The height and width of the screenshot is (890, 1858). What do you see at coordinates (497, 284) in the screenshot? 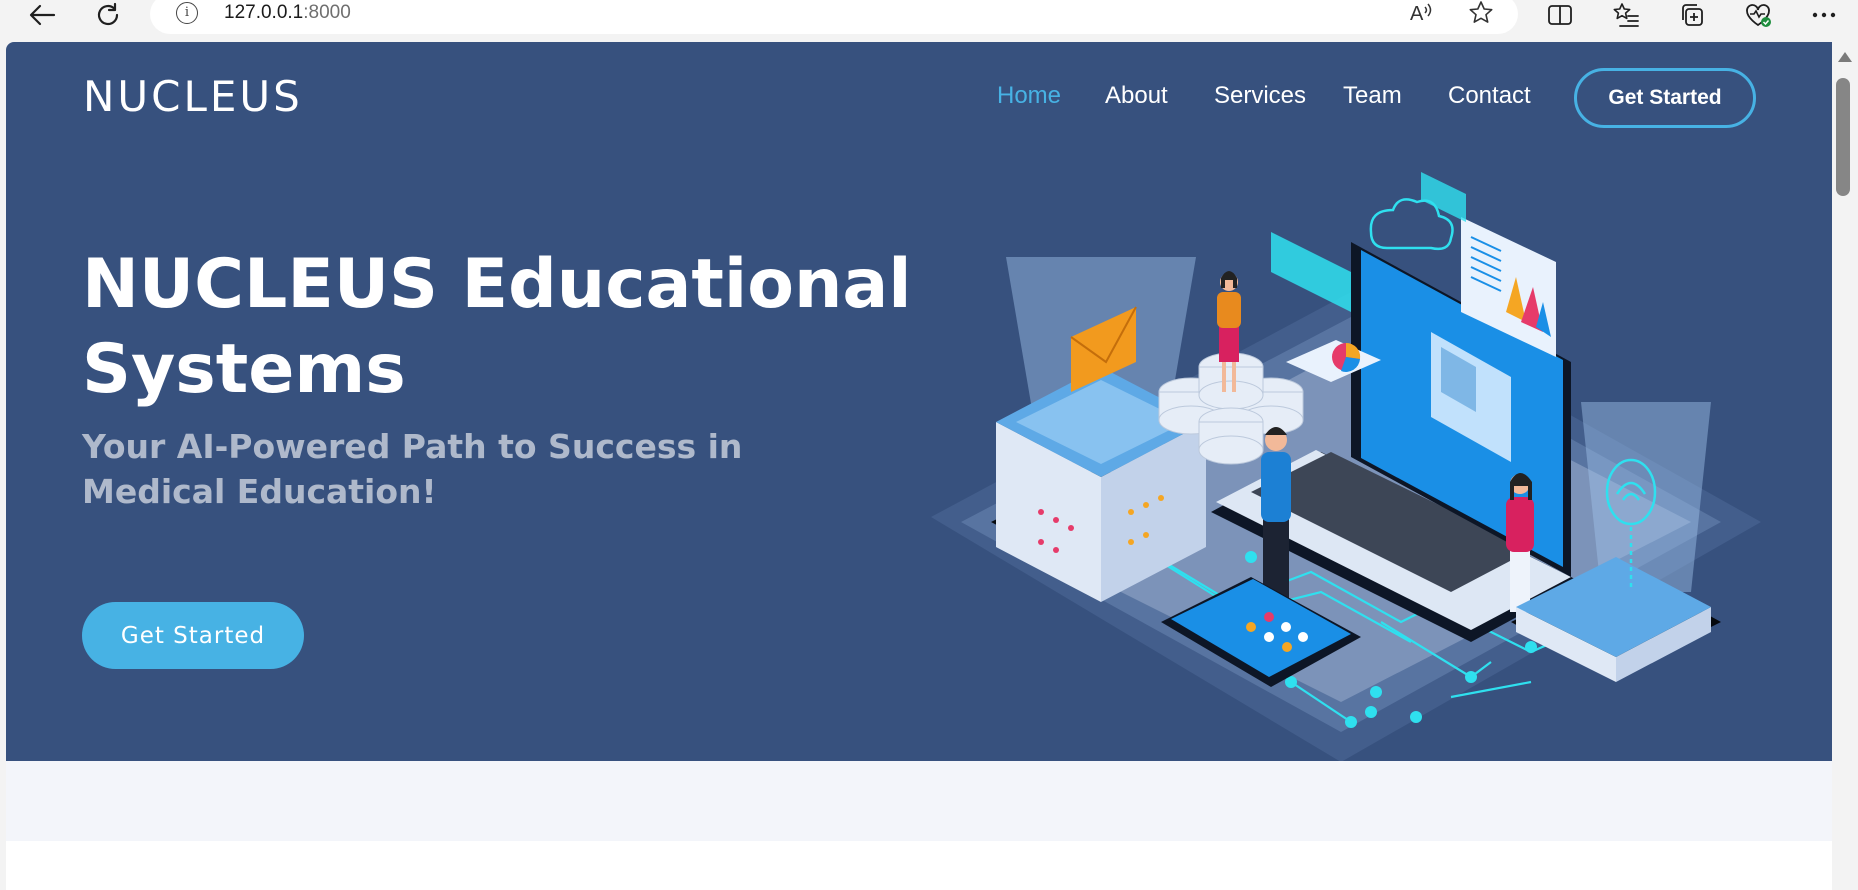
I see `hero-title-line1: NUCLEUS Educational` at bounding box center [497, 284].